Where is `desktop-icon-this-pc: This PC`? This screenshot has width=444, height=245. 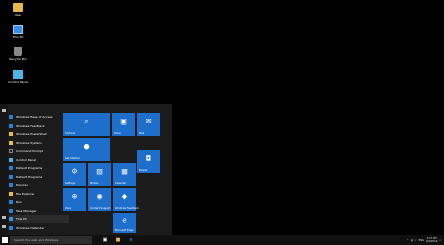
desktop-icon-this-pc: This PC is located at coordinates (18, 32).